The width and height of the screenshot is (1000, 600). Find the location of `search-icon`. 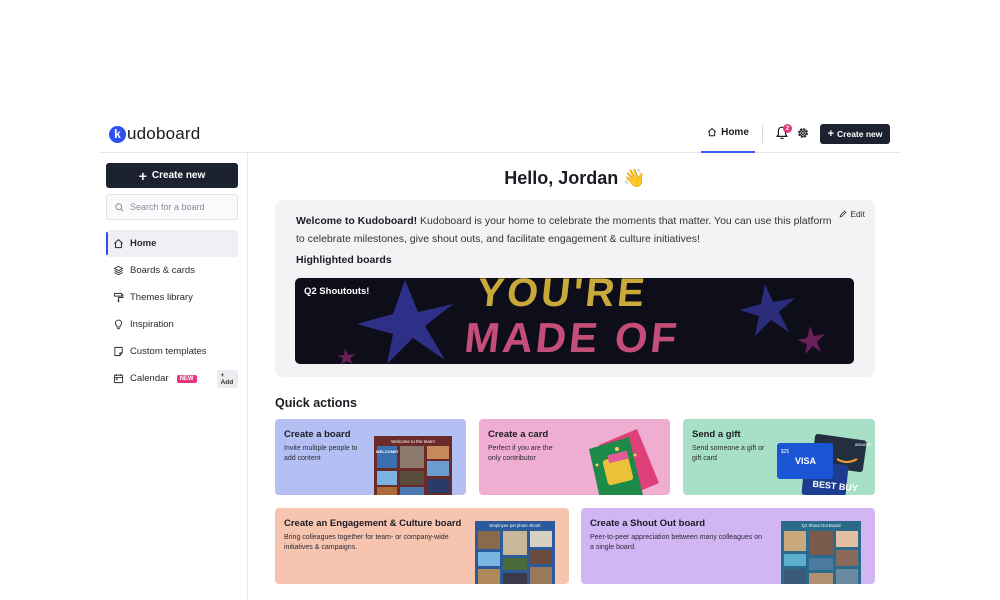

search-icon is located at coordinates (119, 206).